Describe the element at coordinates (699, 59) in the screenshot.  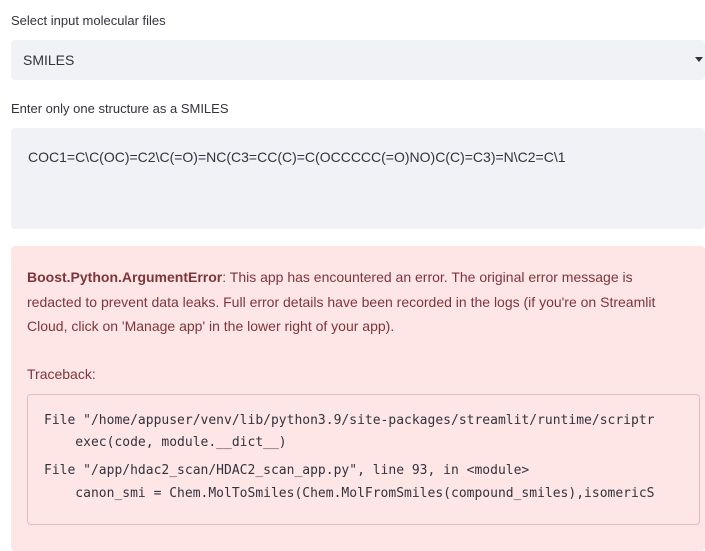
I see `chevron-down-icon` at that location.